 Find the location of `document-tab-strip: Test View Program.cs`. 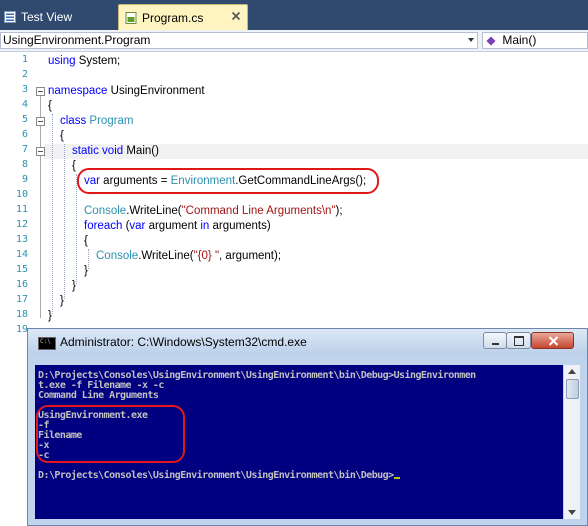

document-tab-strip: Test View Program.cs is located at coordinates (294, 15).